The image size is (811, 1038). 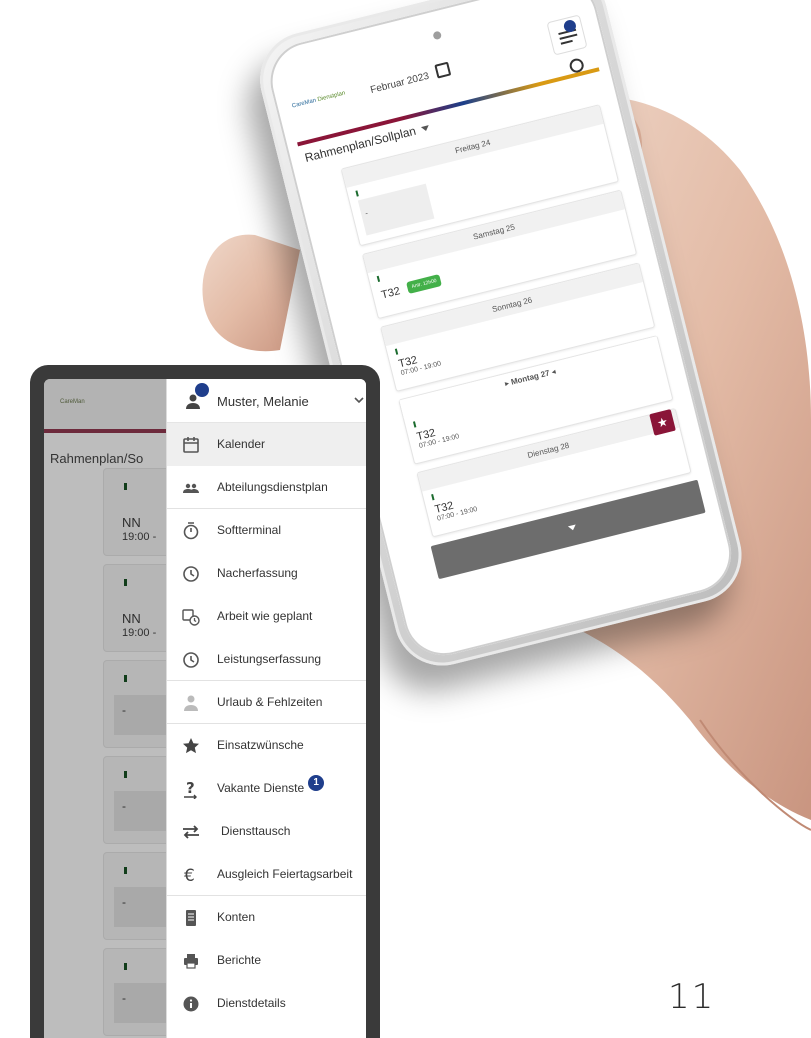 I want to click on caret-left-icon: ◂, so click(x=552, y=372).